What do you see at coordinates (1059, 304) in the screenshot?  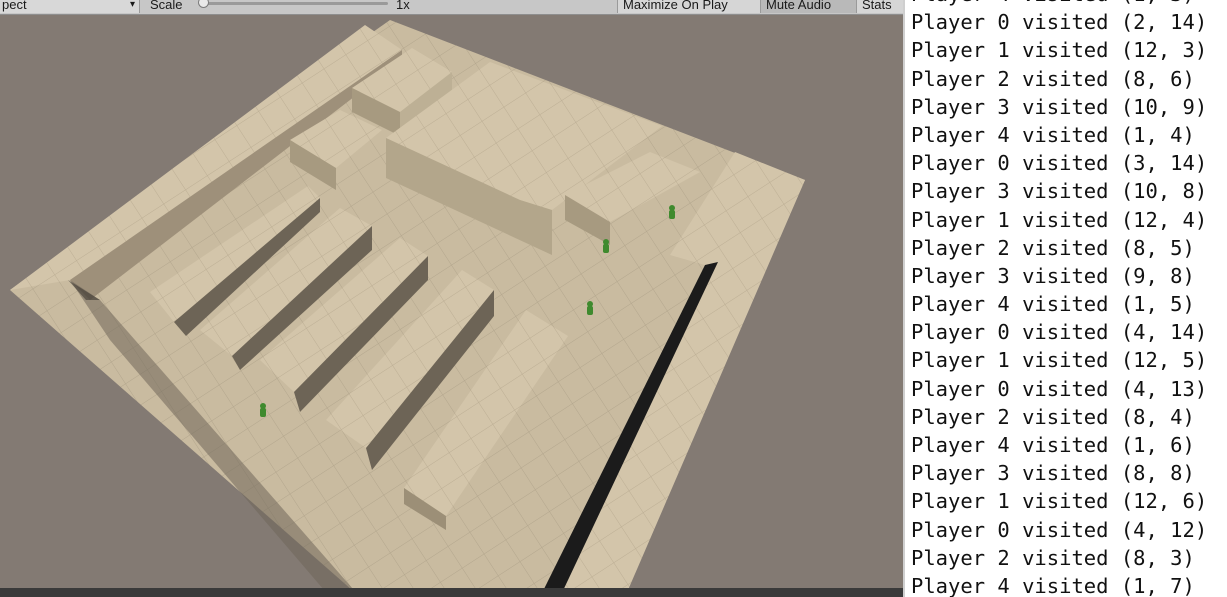 I see `log-line: Player 4 visited (1, 5)` at bounding box center [1059, 304].